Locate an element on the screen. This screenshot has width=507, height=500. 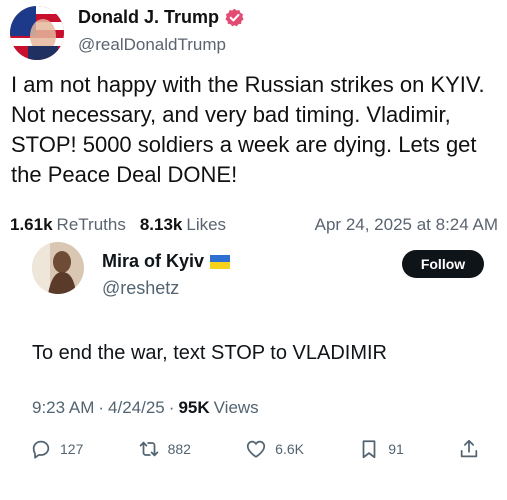
bookmark-count: 91 is located at coordinates (396, 449).